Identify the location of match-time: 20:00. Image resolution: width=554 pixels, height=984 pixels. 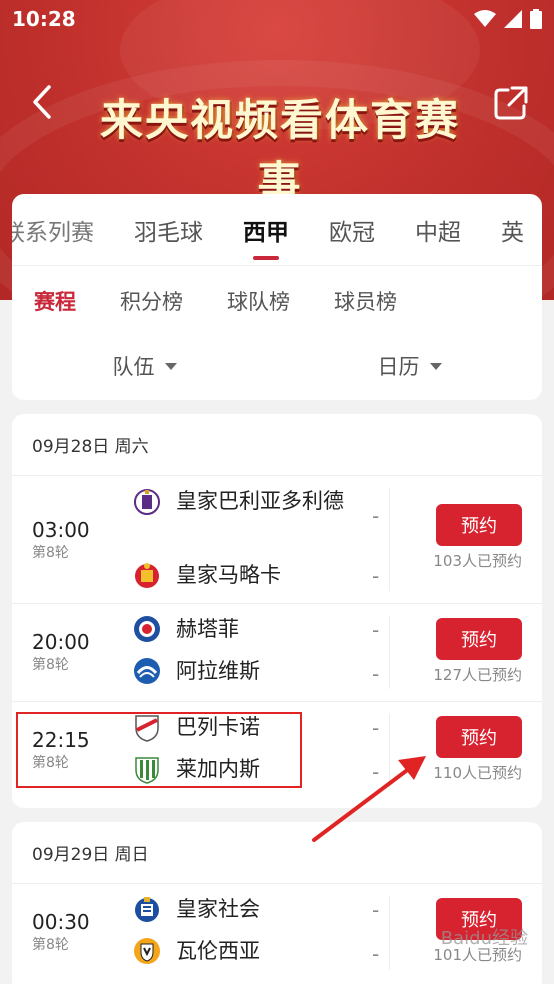
(61, 642).